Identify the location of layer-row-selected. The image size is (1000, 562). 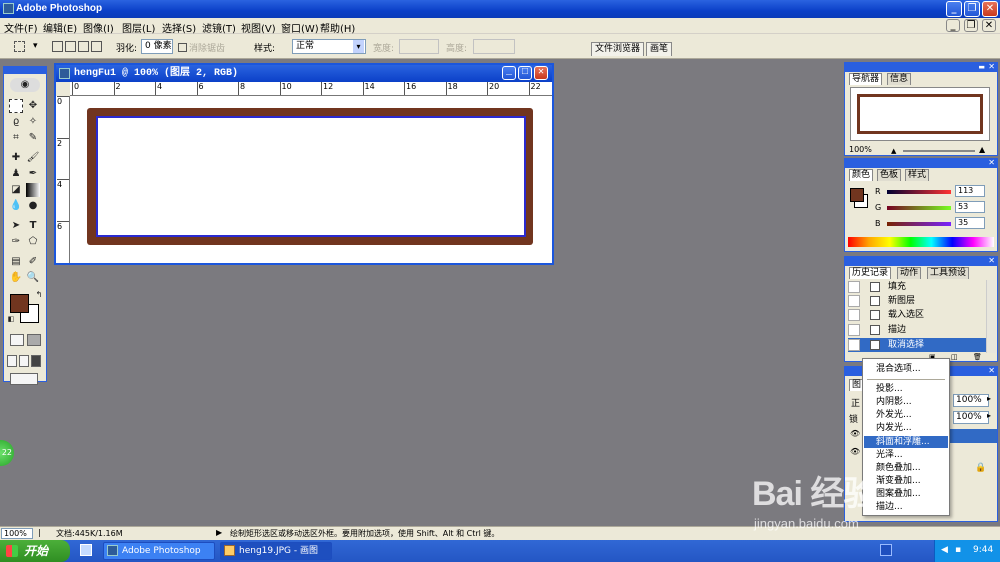
(973, 436).